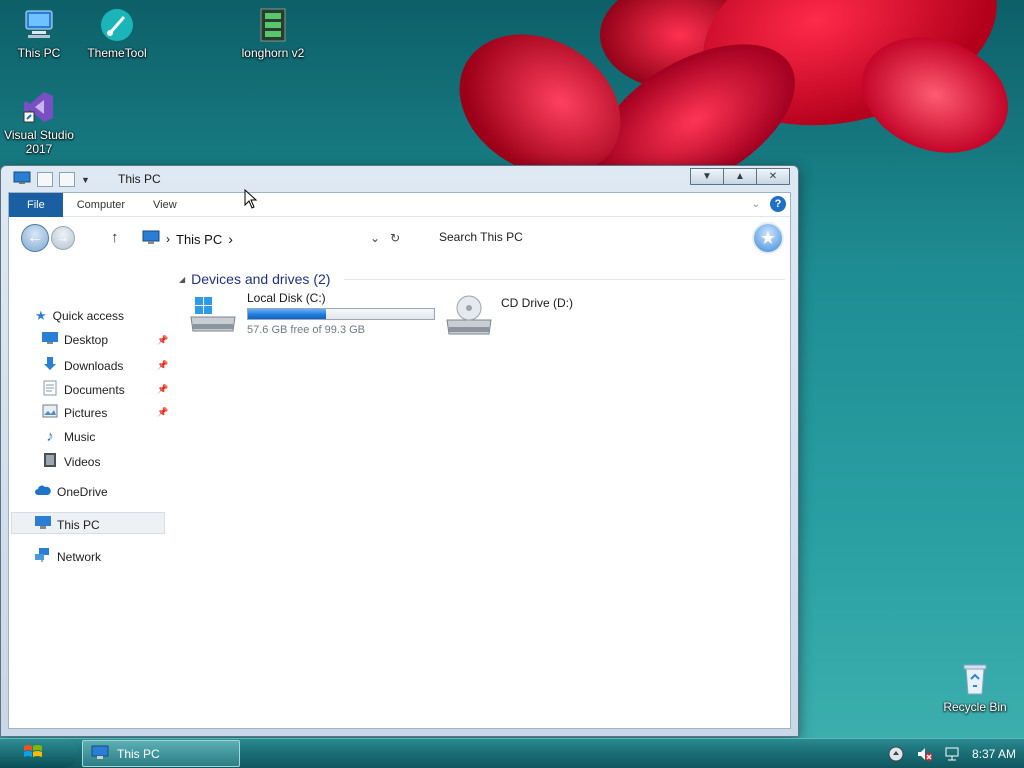  What do you see at coordinates (399, 204) in the screenshot?
I see `ribbon-tabs: File Computer View ⌄ ?` at bounding box center [399, 204].